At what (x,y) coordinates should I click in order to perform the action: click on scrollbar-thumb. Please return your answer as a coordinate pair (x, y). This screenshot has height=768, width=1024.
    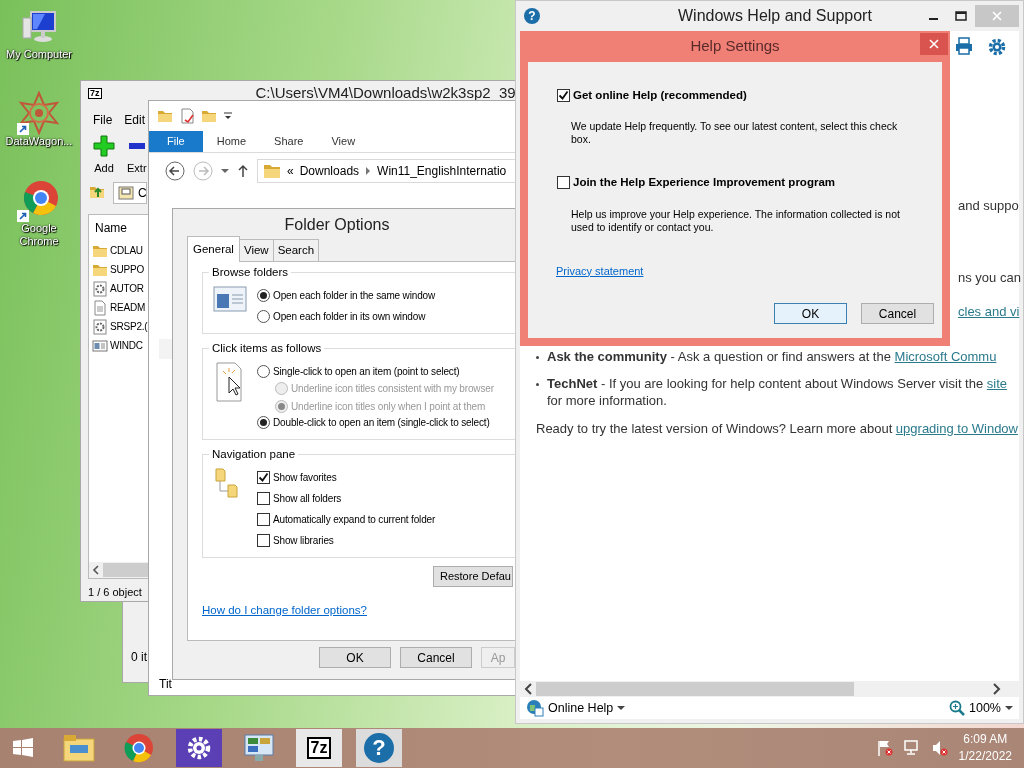
    Looking at the image, I should click on (695, 689).